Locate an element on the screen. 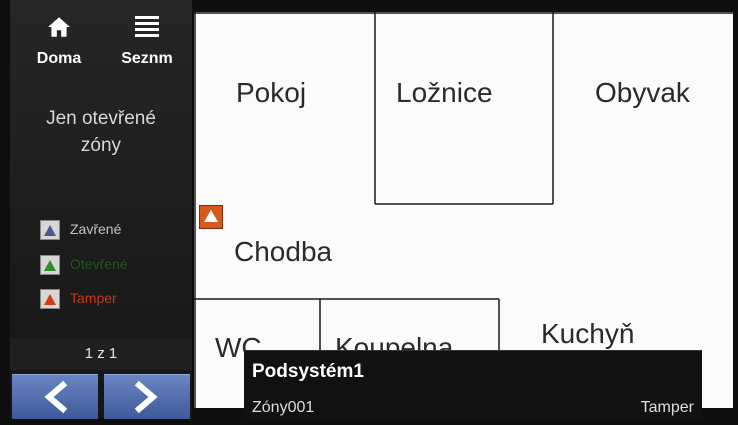 The image size is (738, 425). tamper-swatch is located at coordinates (50, 299).